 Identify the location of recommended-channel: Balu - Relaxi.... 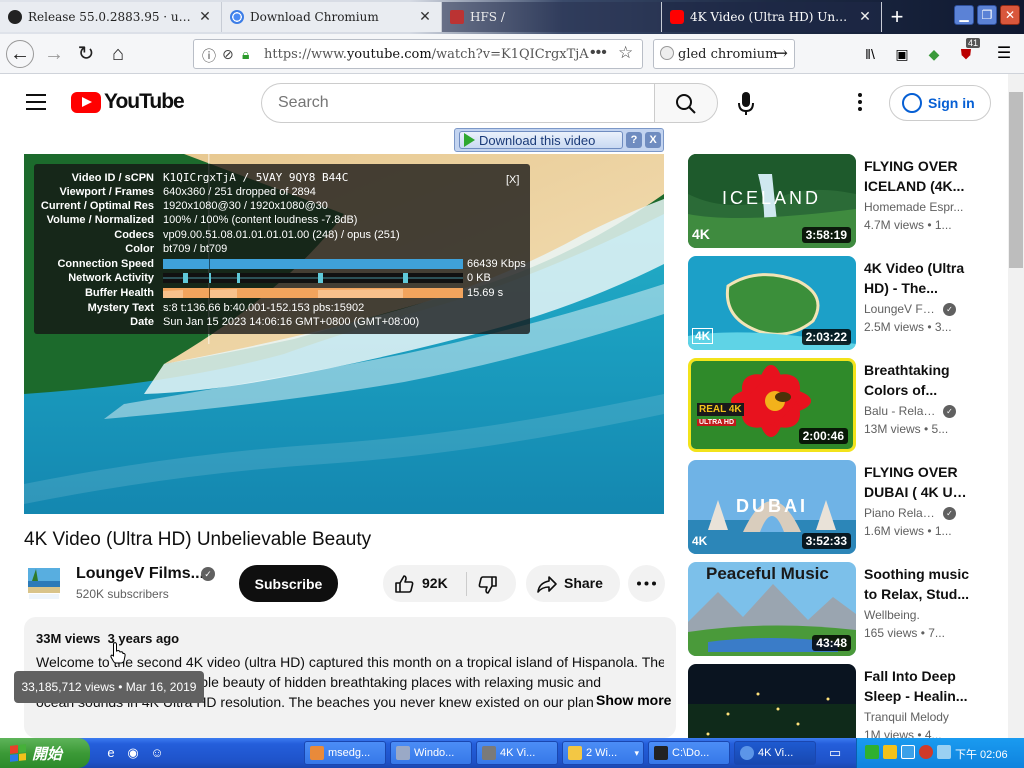
(900, 411).